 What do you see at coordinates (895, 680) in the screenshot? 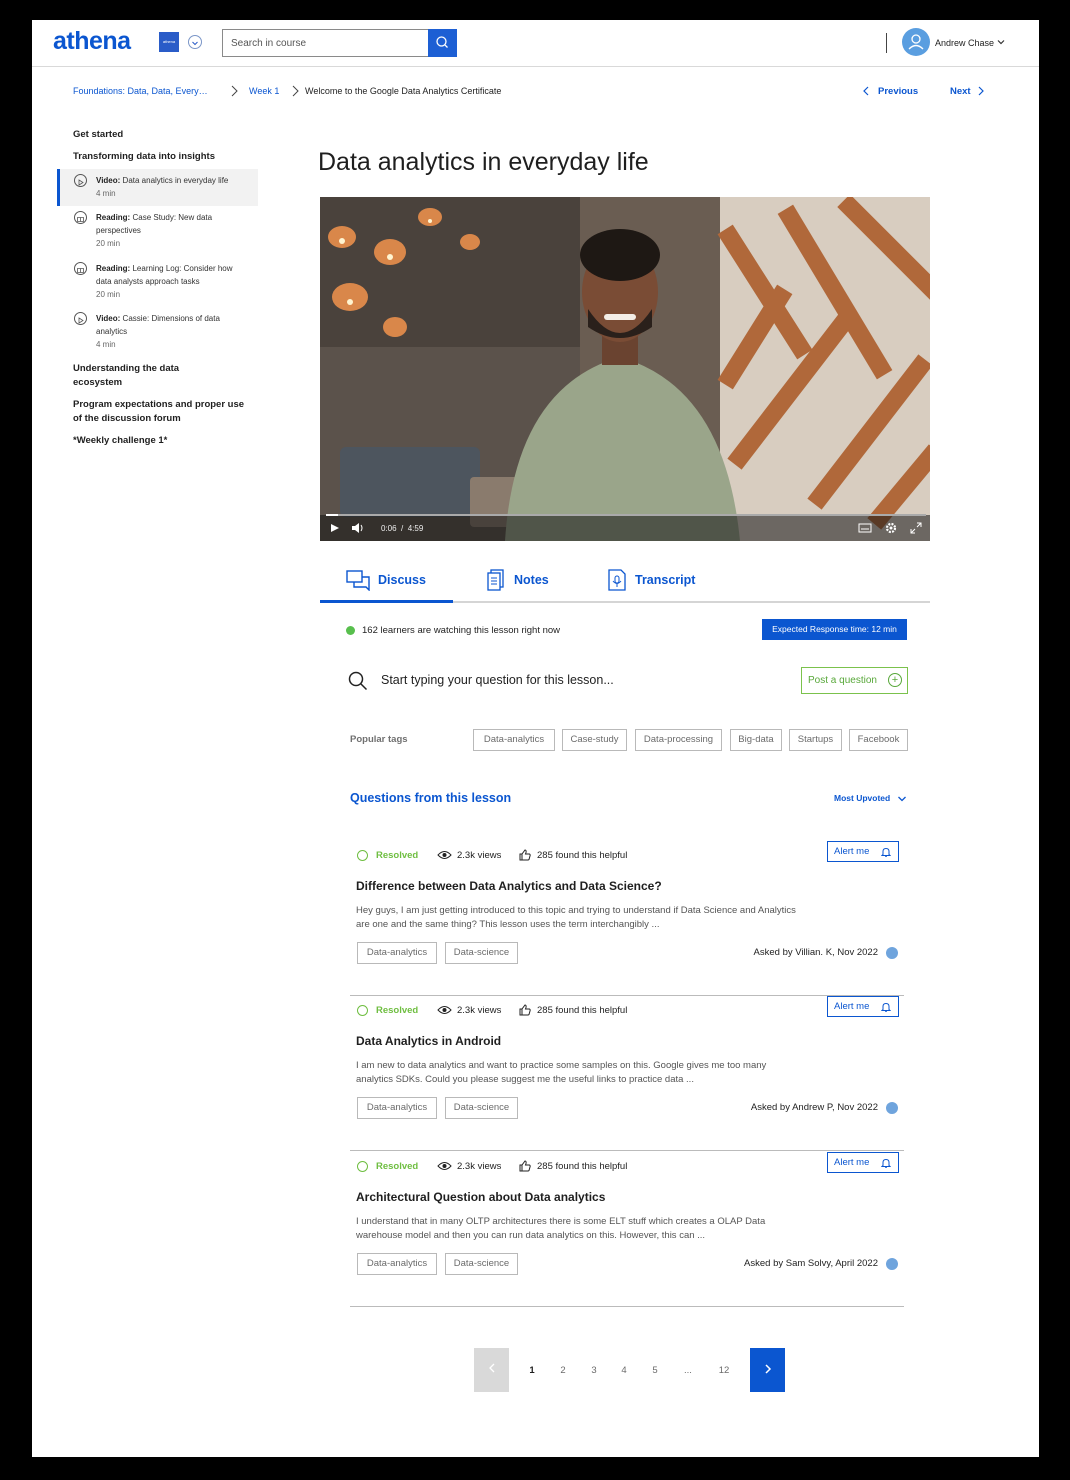
I see `plus-circle-icon: +` at bounding box center [895, 680].